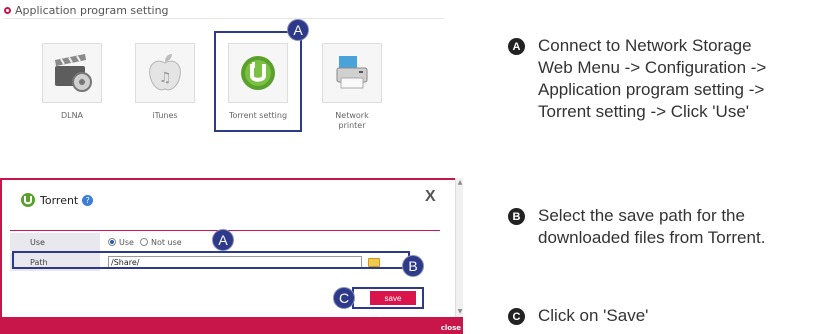  Describe the element at coordinates (55, 242) in the screenshot. I see `use-label: Use` at that location.